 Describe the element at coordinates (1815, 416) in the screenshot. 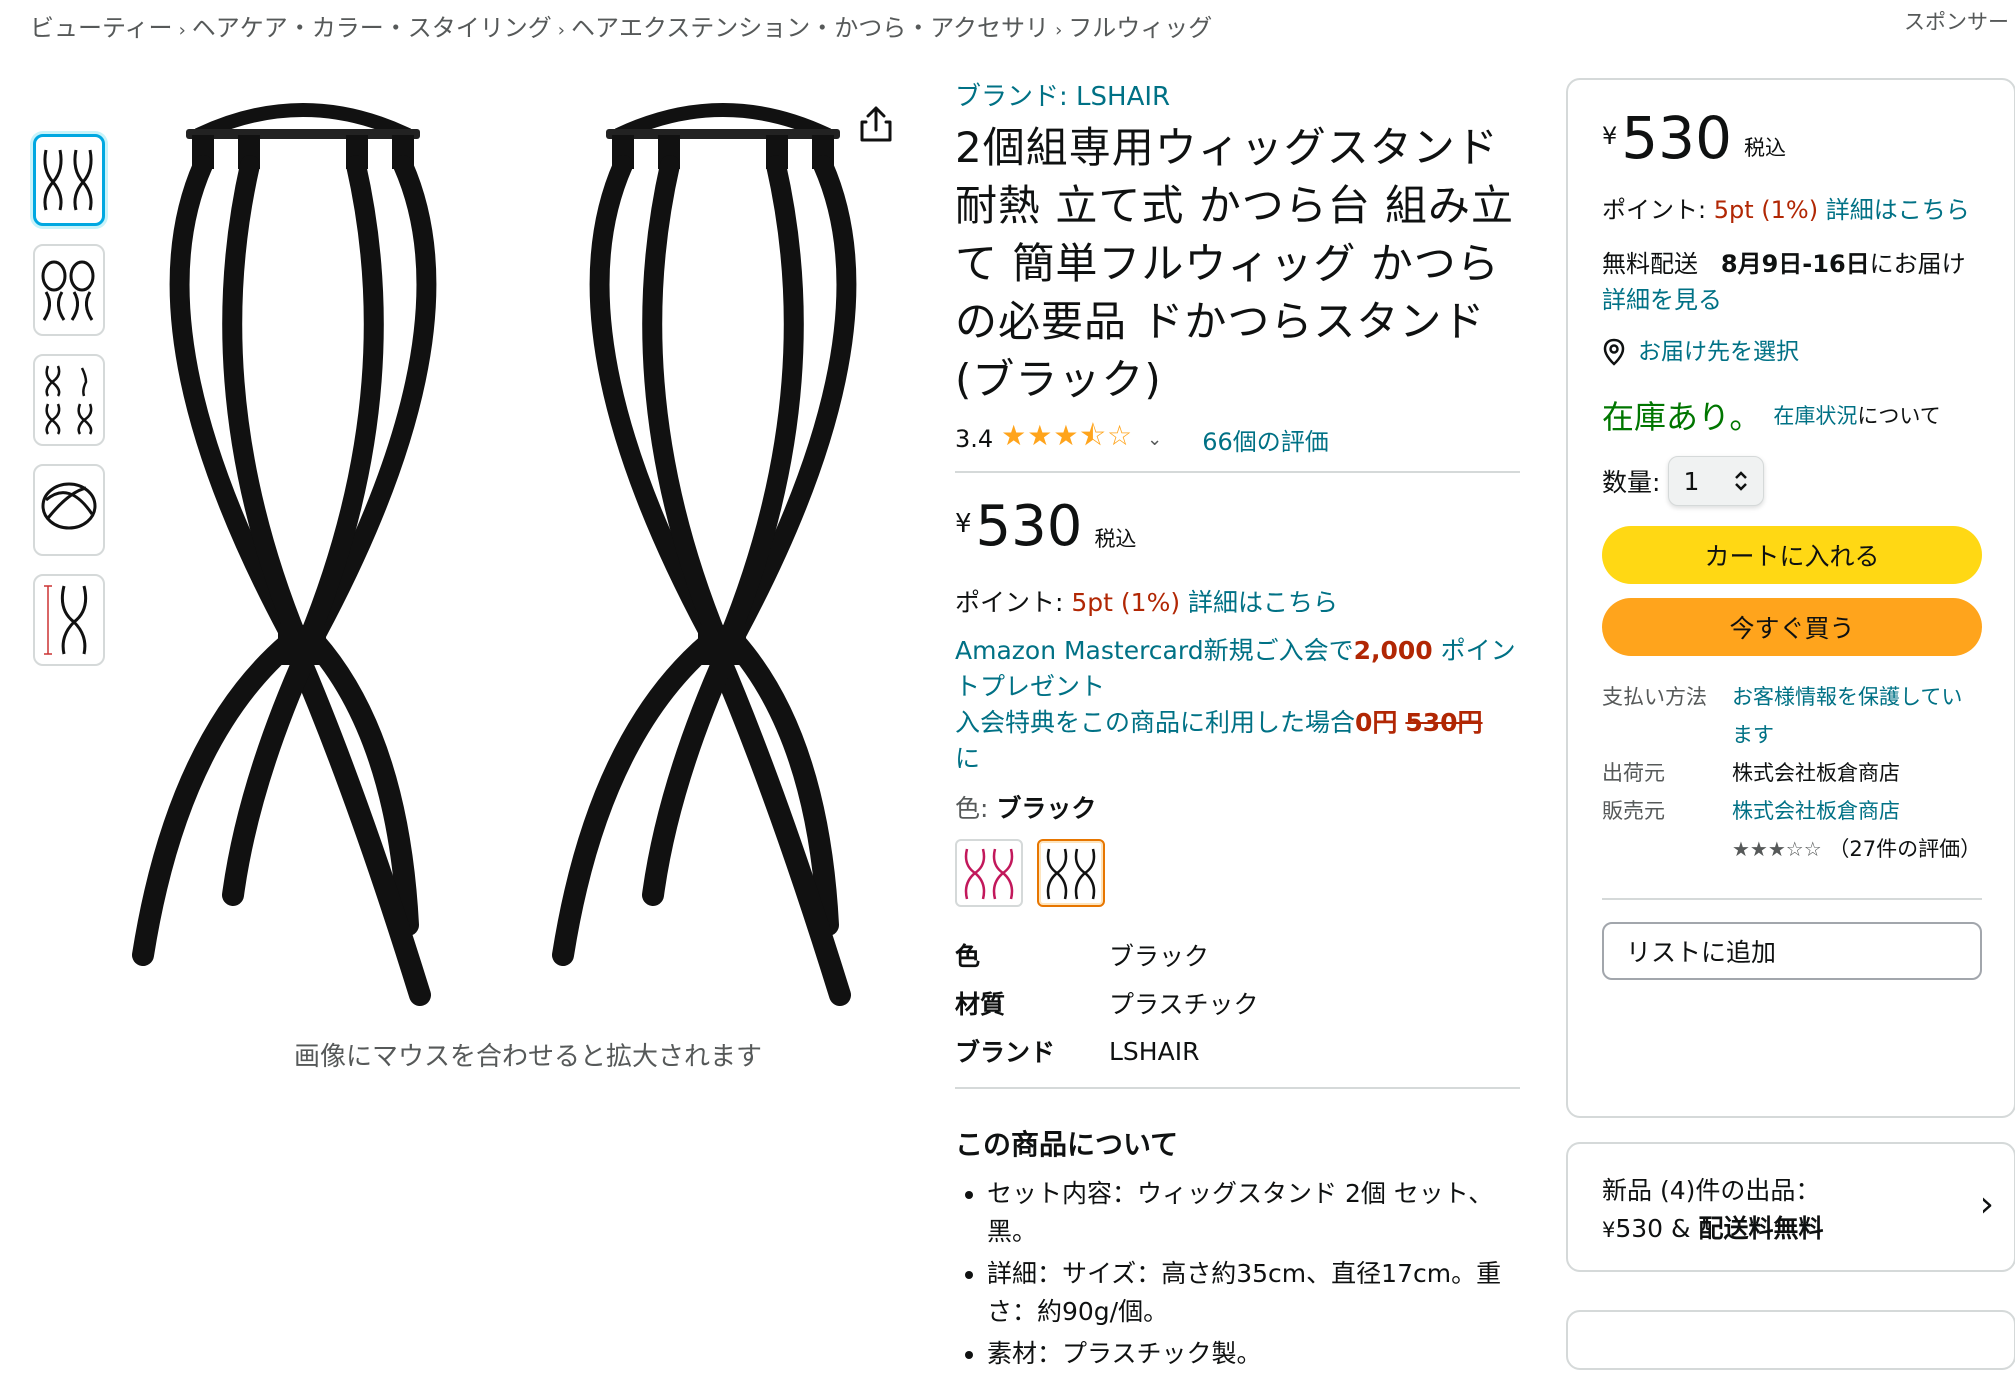

I see `stock-link: 在庫状況` at that location.